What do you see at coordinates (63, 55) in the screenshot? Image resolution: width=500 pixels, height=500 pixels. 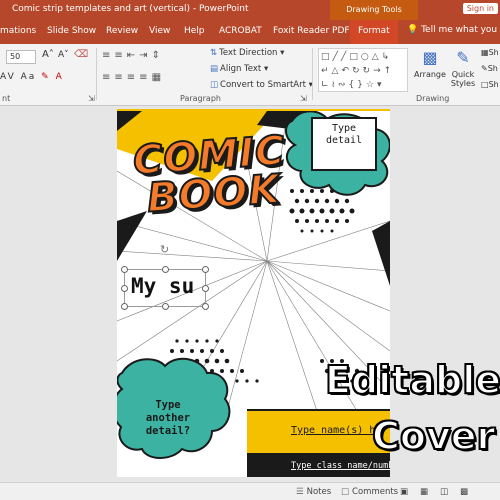 I see `shrink-font-icon: A˅` at bounding box center [63, 55].